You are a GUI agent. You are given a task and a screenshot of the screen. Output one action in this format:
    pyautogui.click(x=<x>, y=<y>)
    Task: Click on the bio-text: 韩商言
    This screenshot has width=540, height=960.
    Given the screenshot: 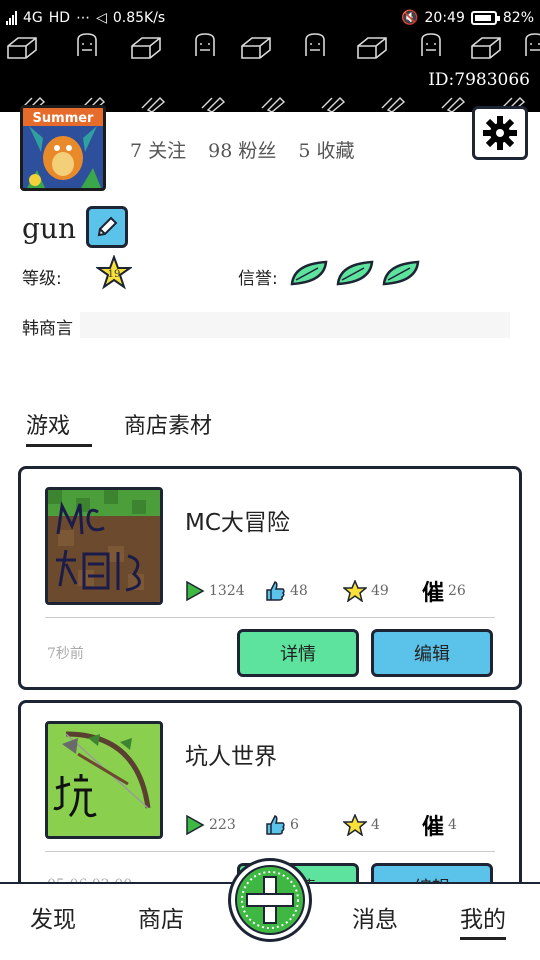 What is the action you would take?
    pyautogui.click(x=47, y=329)
    